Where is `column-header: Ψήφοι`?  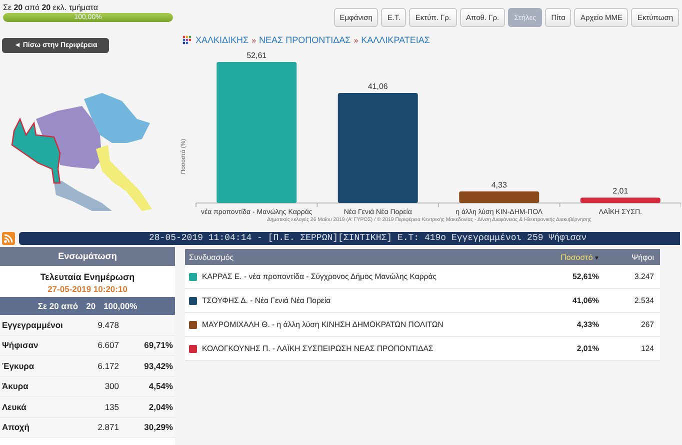 column-header: Ψήφοι is located at coordinates (629, 257).